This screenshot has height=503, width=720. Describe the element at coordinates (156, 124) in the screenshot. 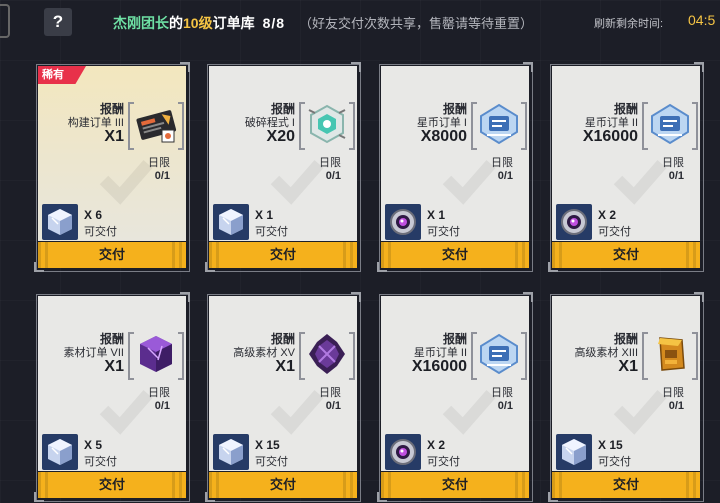

I see `order-card-icon` at that location.